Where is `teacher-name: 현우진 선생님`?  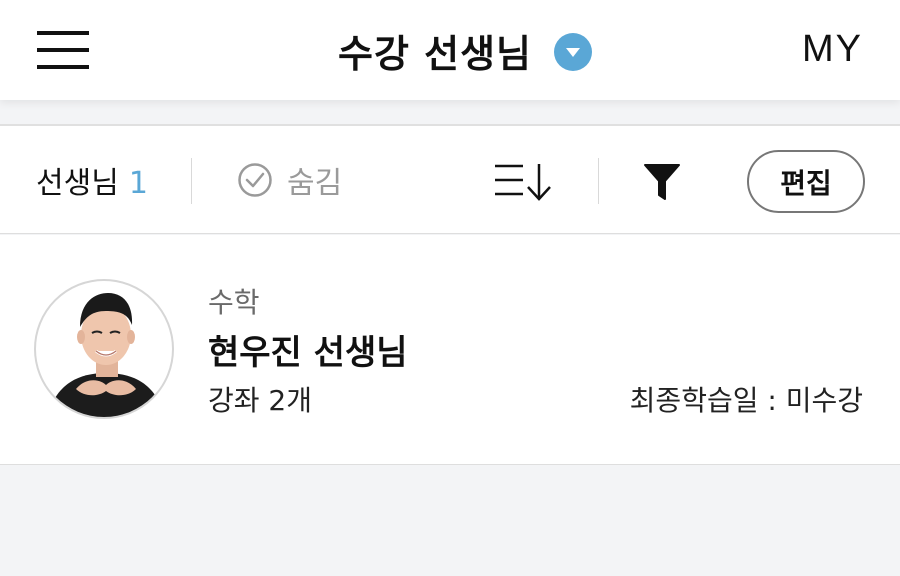
teacher-name: 현우진 선생님 is located at coordinates (308, 353).